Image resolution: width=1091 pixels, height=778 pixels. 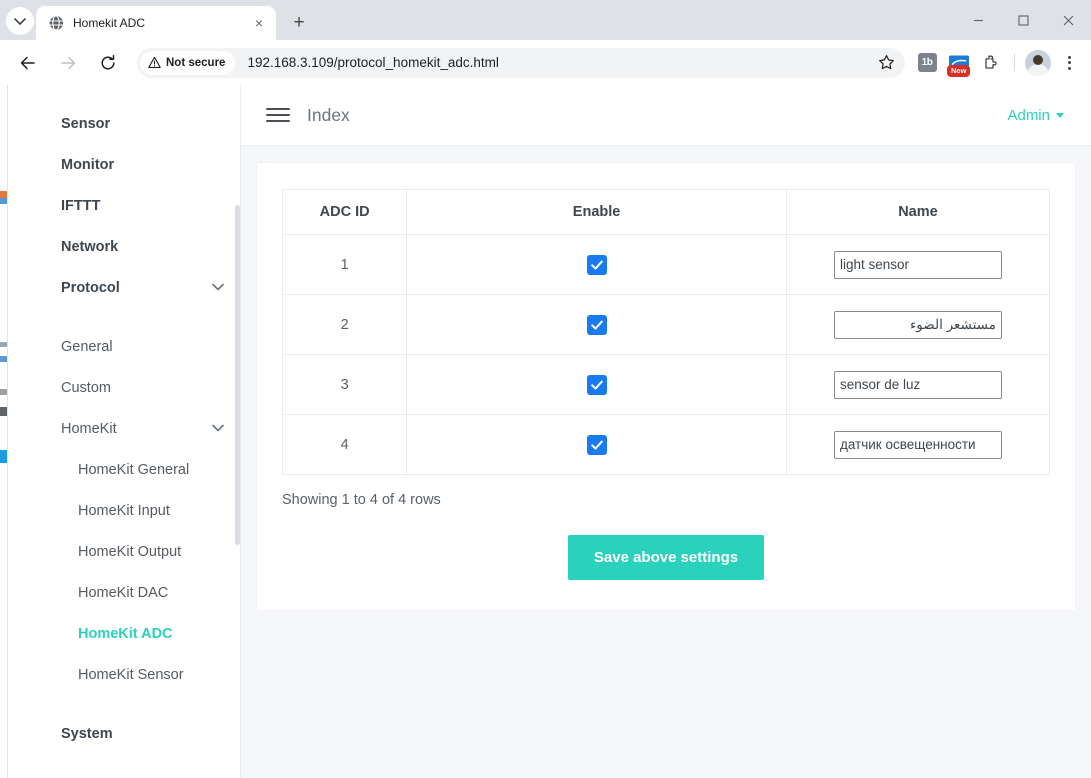 I want to click on page-title: Index, so click(x=328, y=114).